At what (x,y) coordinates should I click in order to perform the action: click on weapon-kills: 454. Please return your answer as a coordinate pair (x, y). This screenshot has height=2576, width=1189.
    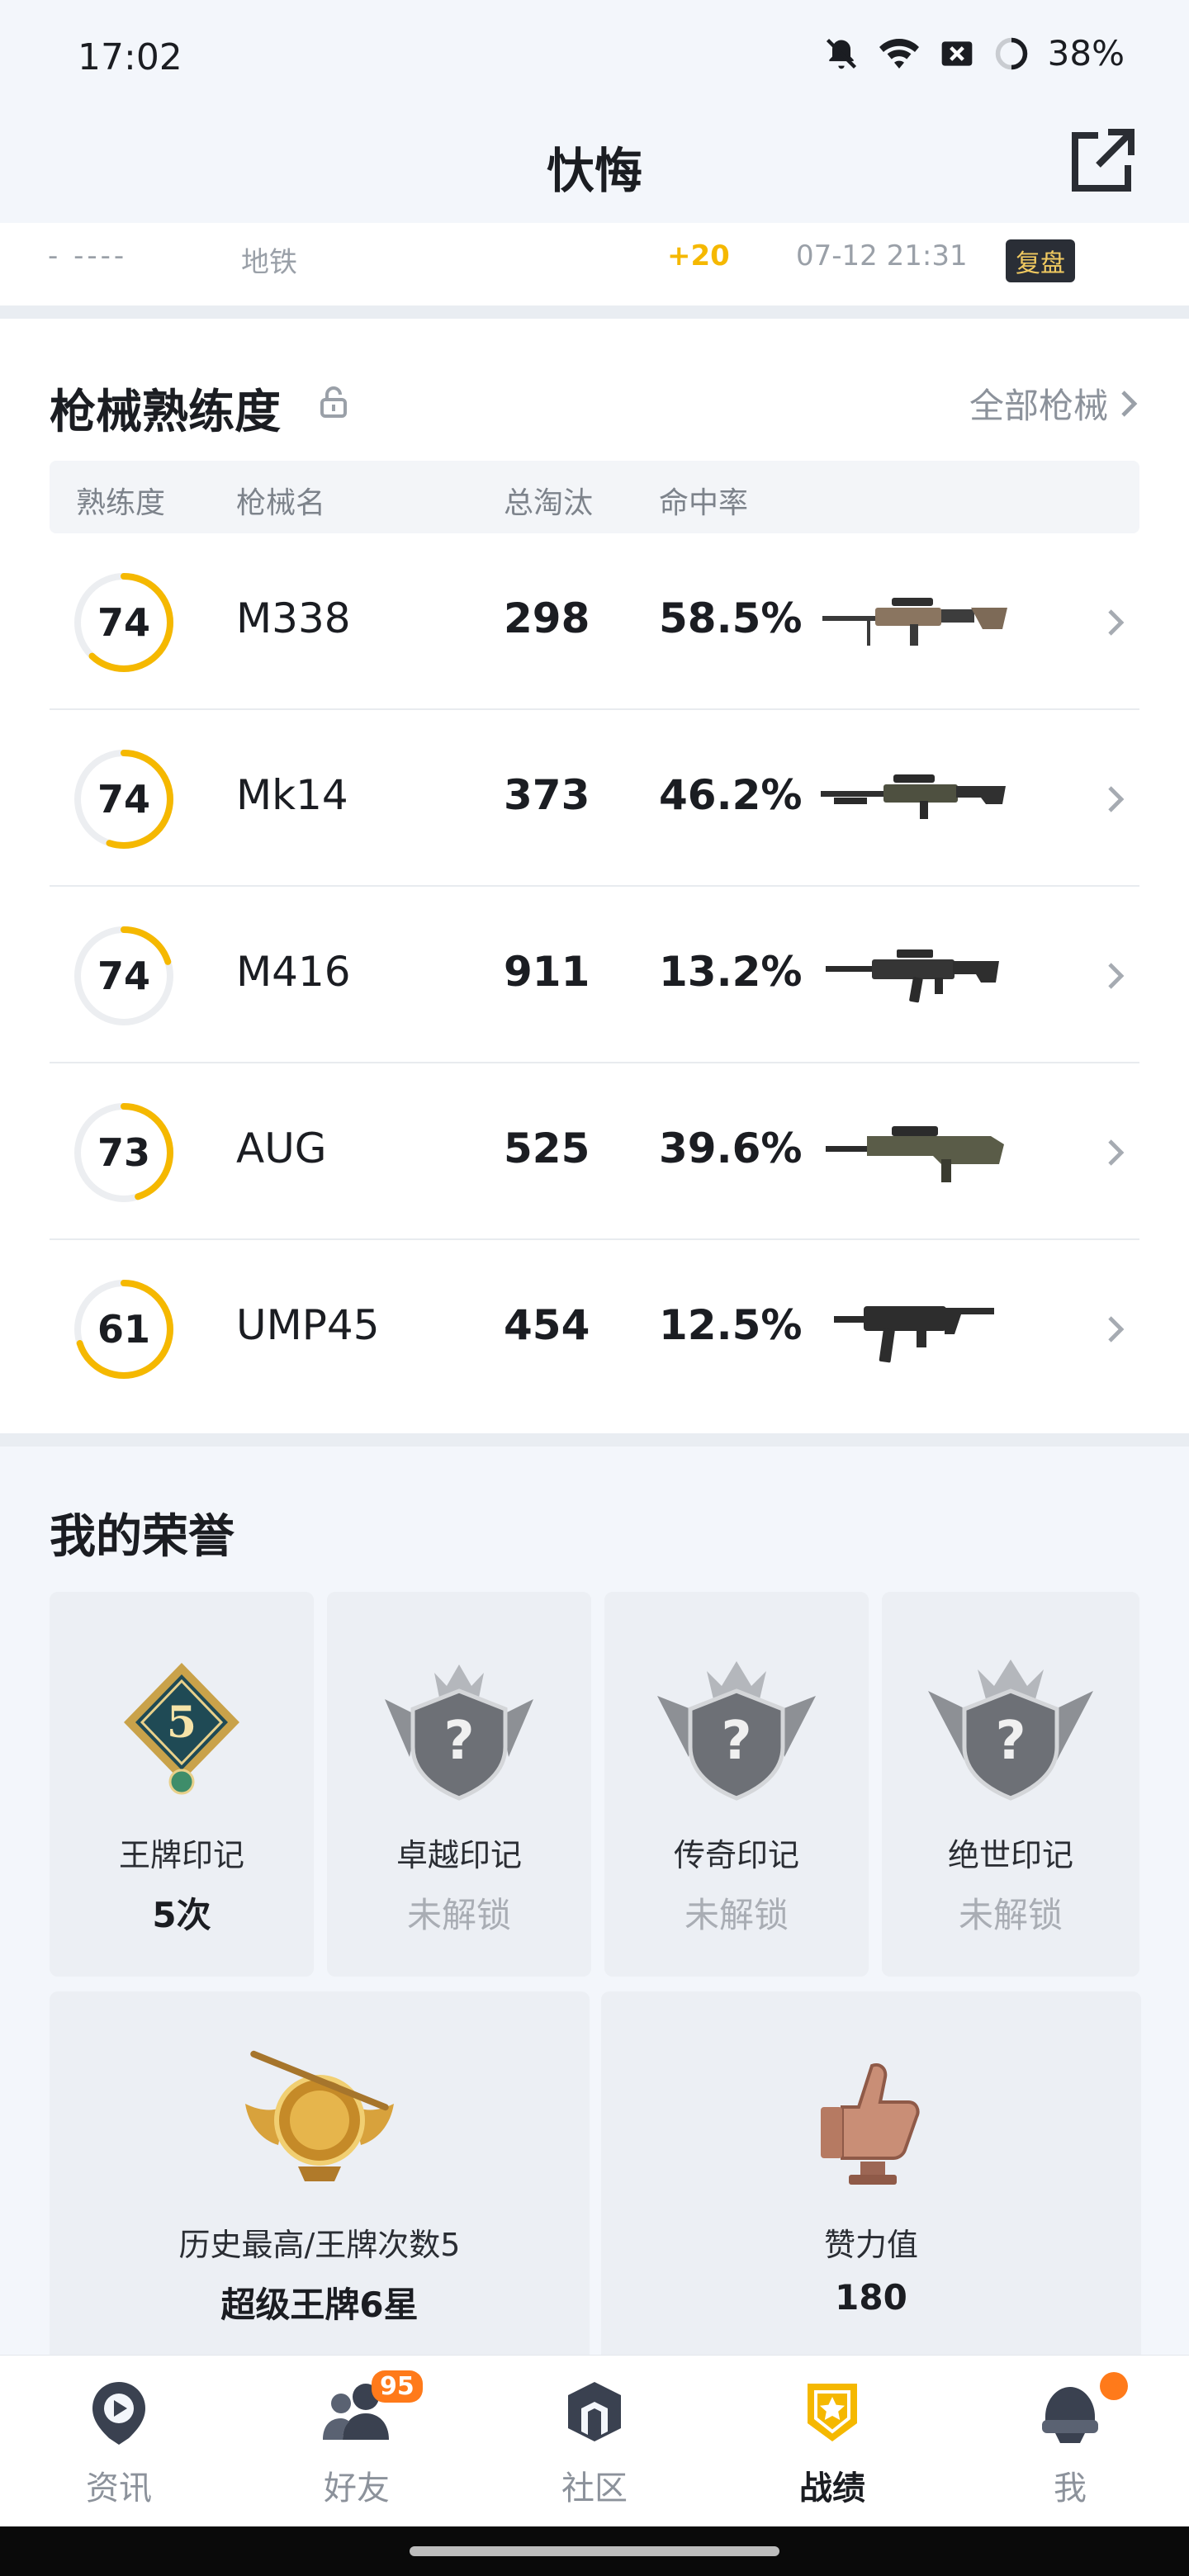
    Looking at the image, I should click on (547, 1325).